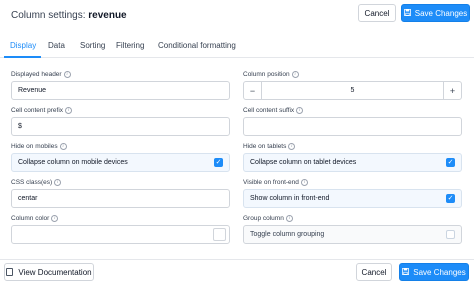  I want to click on css-class-label-text: CSS class(es), so click(32, 182).